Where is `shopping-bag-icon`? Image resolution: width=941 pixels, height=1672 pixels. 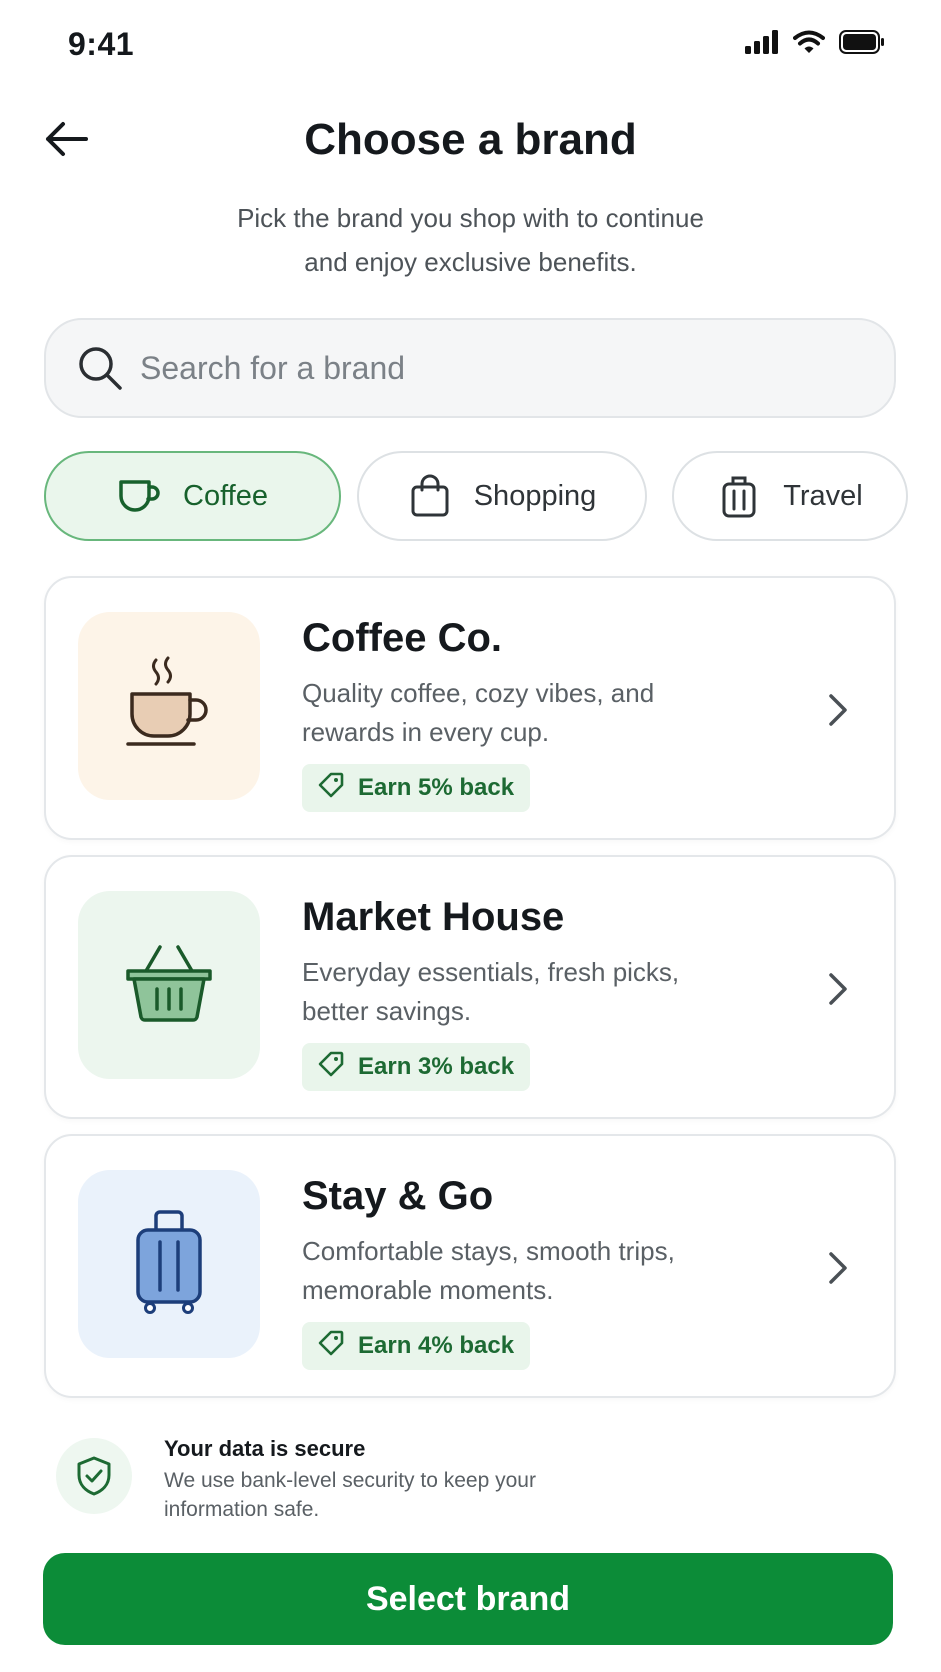 shopping-bag-icon is located at coordinates (430, 496).